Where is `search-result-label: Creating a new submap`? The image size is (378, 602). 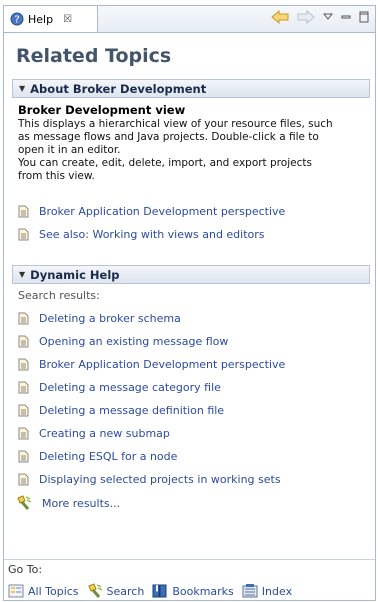
search-result-label: Creating a new submap is located at coordinates (104, 433).